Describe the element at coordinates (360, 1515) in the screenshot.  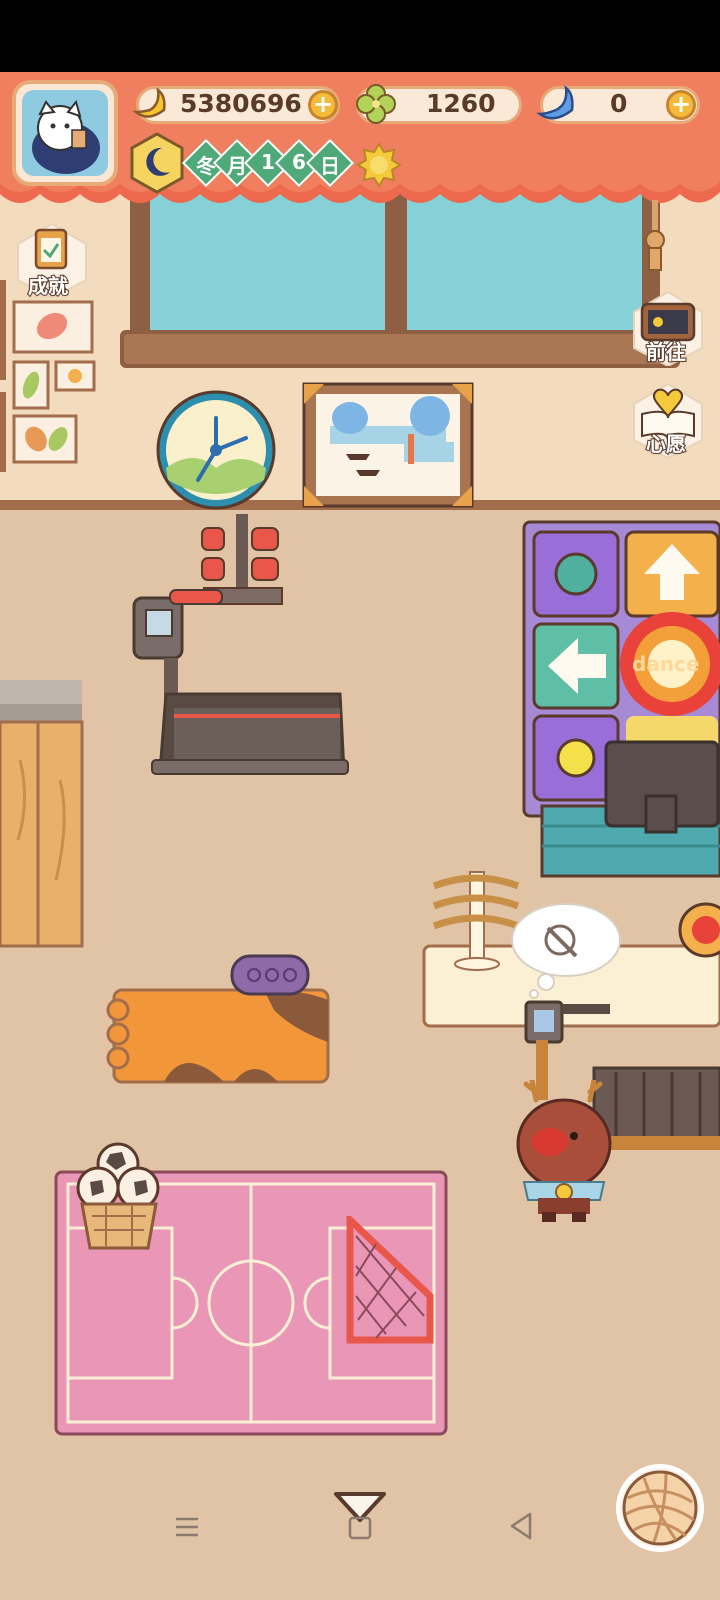
I see `home-icon` at that location.